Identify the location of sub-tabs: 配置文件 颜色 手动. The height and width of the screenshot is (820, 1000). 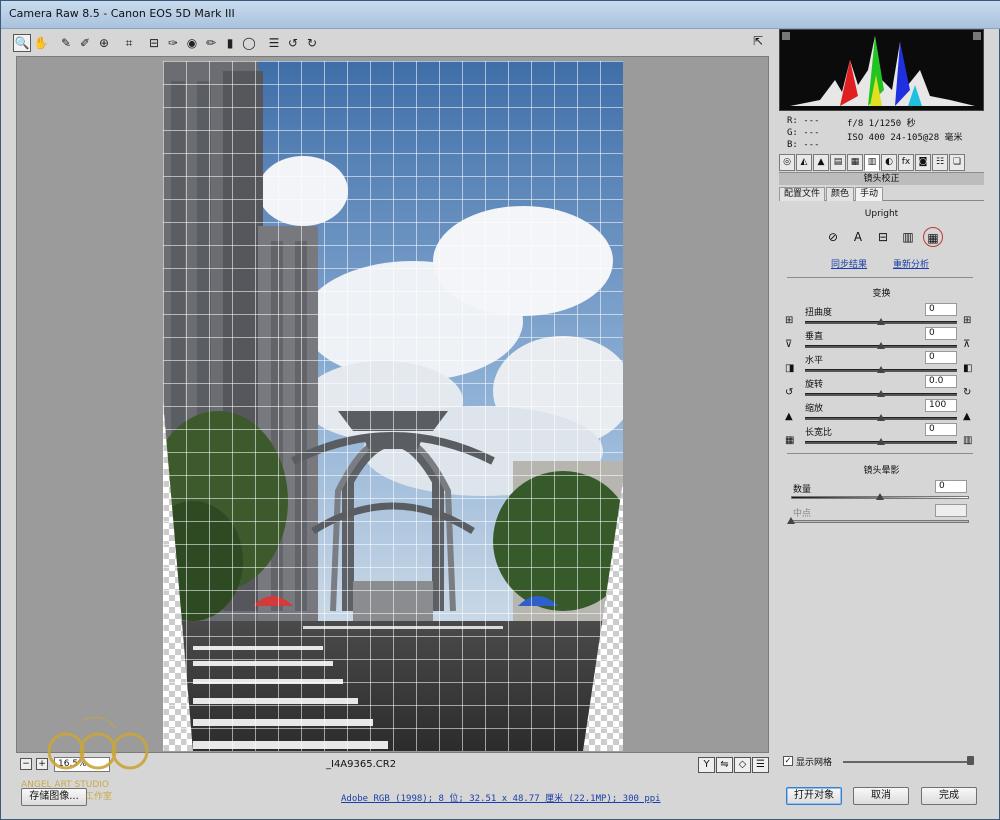
(881, 194).